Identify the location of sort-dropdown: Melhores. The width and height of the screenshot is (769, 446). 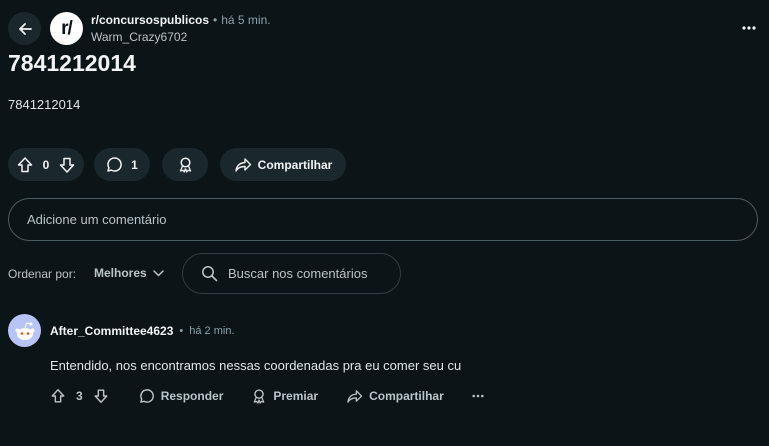
(129, 273).